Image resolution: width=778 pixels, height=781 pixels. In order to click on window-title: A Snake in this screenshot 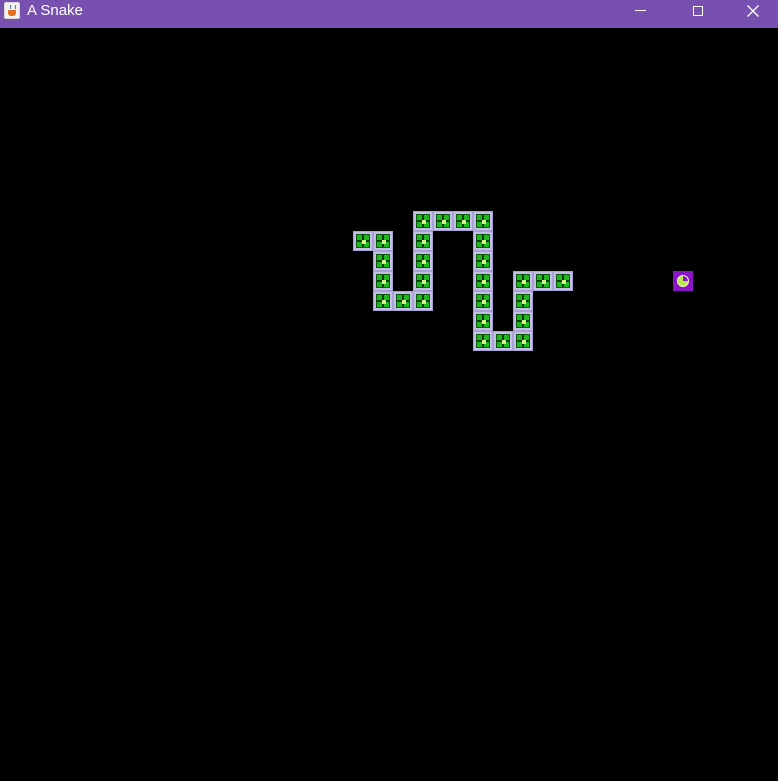, I will do `click(55, 10)`.